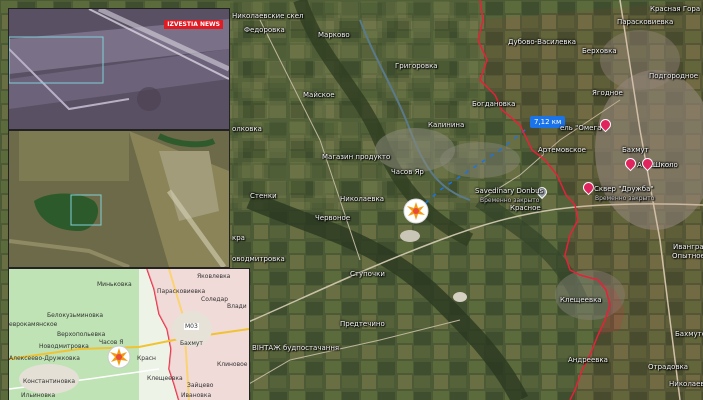 The image size is (703, 400). I want to click on place-label: Магазин продукто, so click(356, 157).